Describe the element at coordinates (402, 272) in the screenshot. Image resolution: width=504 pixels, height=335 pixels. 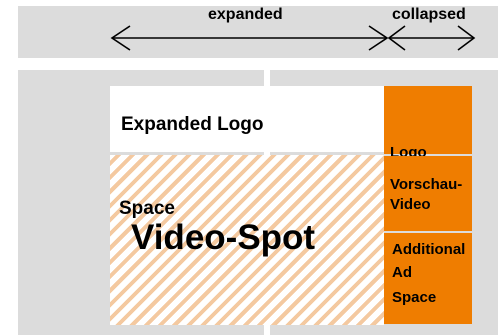
I see `additional-label-2: Ad` at that location.